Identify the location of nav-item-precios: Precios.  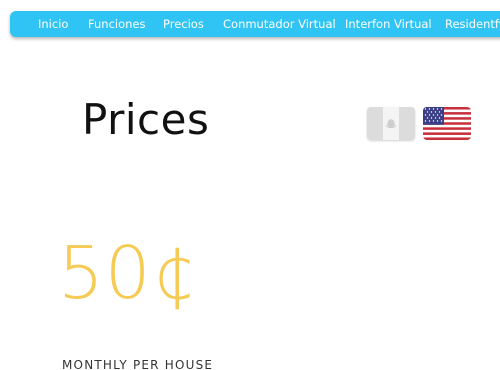
(183, 24).